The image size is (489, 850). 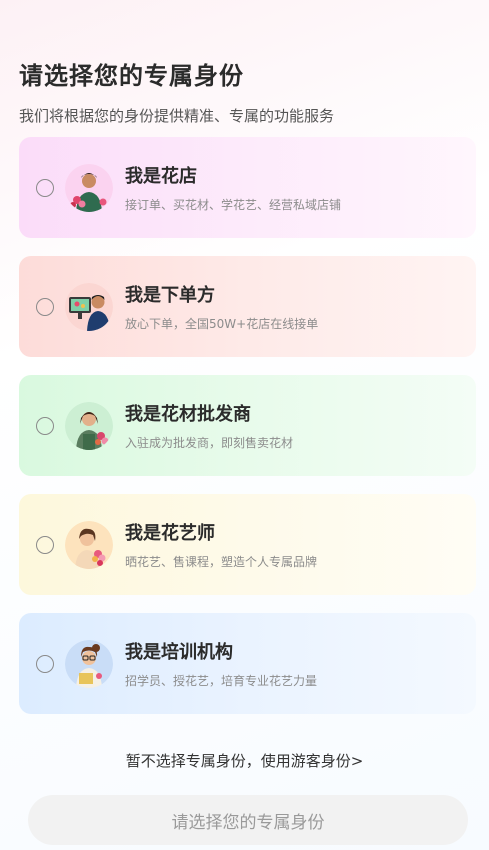 What do you see at coordinates (209, 425) in the screenshot?
I see `role-text: 我是花材批发商 入驻成为批发商，即刻售卖花材` at bounding box center [209, 425].